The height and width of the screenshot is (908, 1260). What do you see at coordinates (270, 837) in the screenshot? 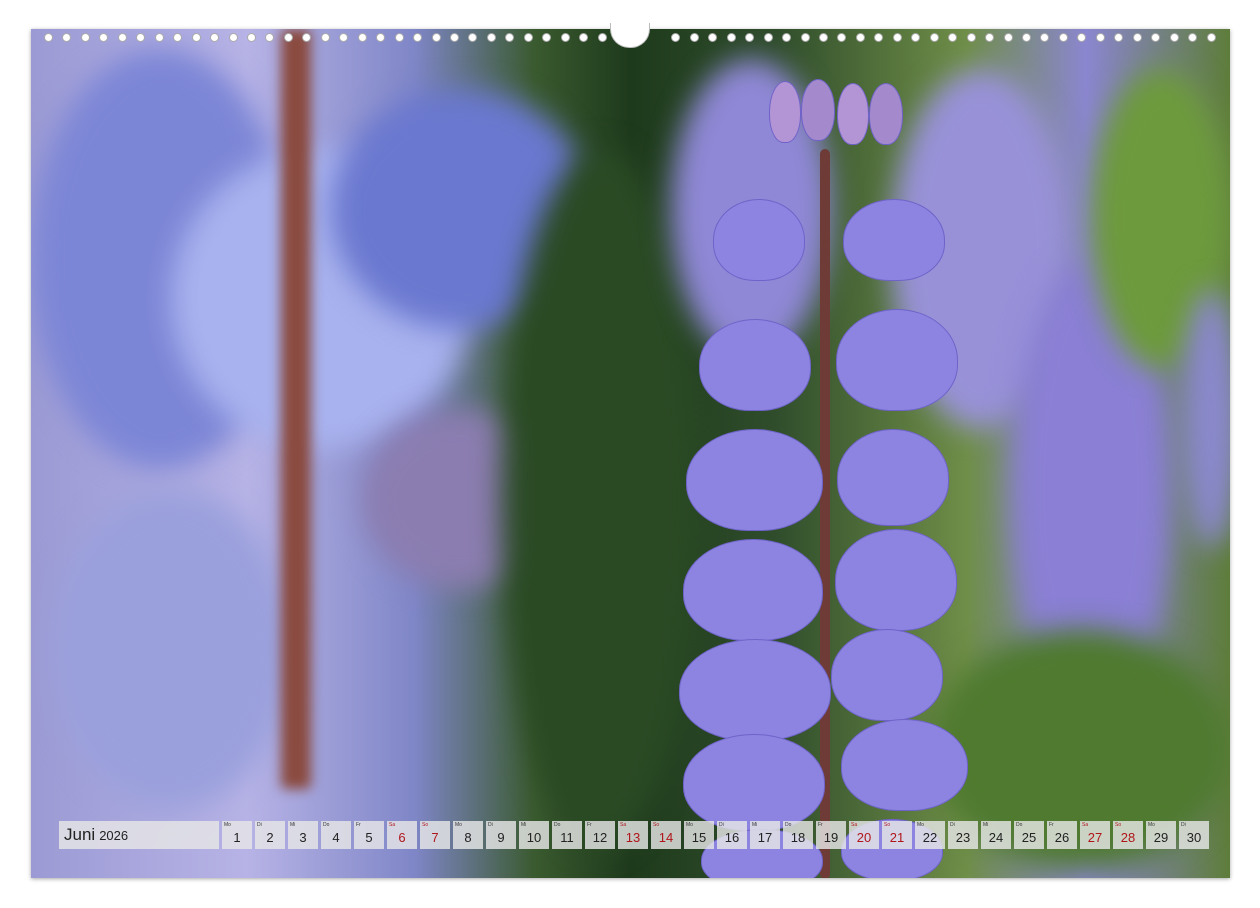
I see `day-number: 2` at bounding box center [270, 837].